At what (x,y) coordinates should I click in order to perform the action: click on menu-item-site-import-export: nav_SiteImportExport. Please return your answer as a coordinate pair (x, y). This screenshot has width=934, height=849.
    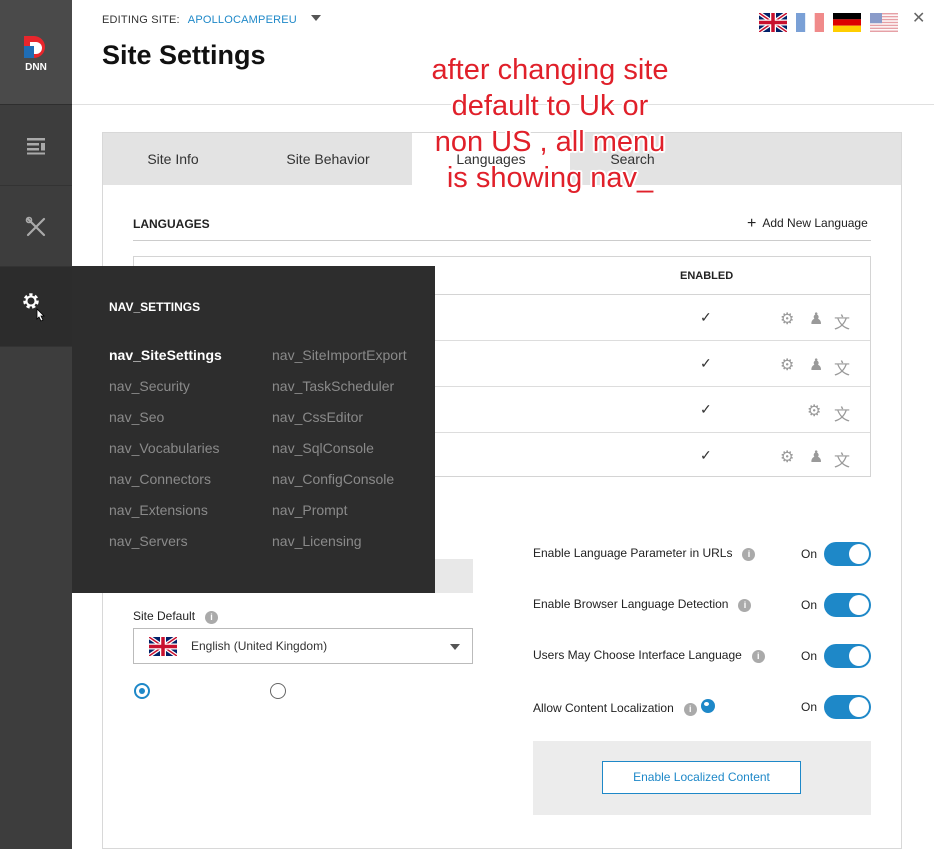
    Looking at the image, I should click on (339, 355).